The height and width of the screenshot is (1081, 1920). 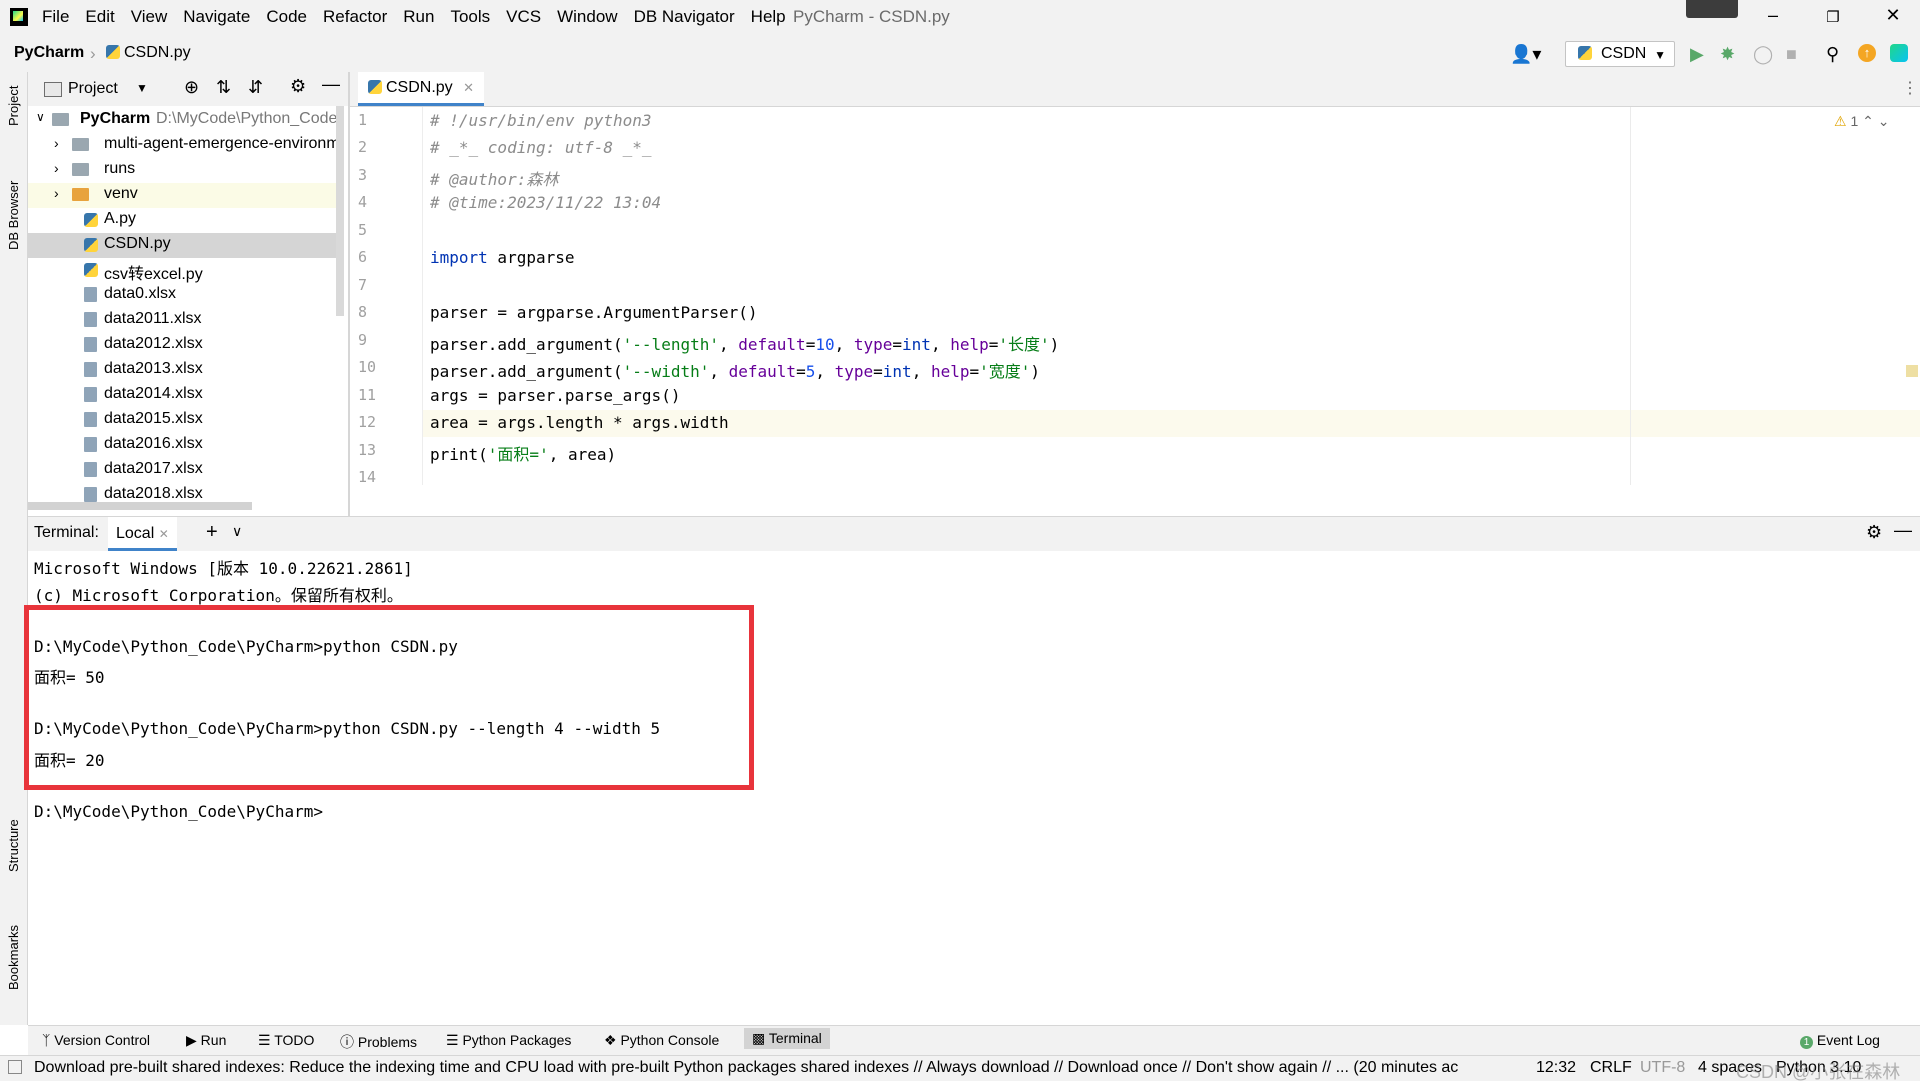 I want to click on menu-db-navigator: DB Navigator, so click(x=684, y=17).